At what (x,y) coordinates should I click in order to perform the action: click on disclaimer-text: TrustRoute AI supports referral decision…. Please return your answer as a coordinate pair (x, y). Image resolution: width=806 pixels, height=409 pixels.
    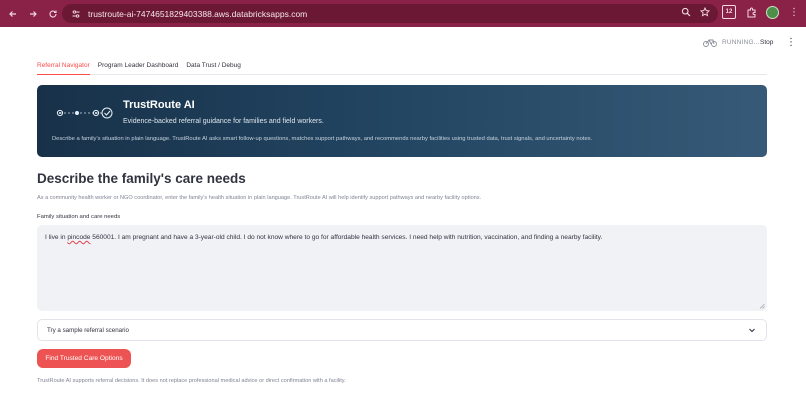
    Looking at the image, I should click on (191, 381).